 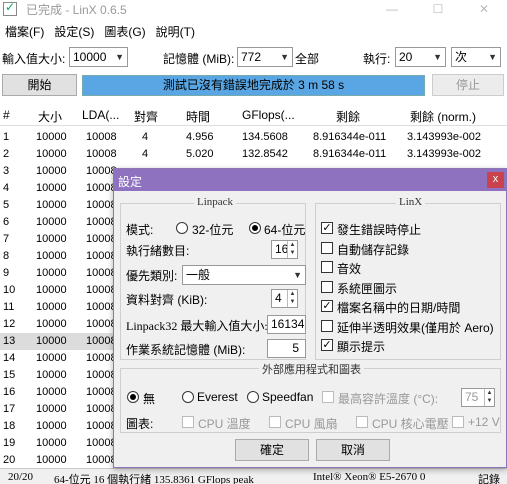 I want to click on menu-charts: 圖表(G), so click(x=124, y=32).